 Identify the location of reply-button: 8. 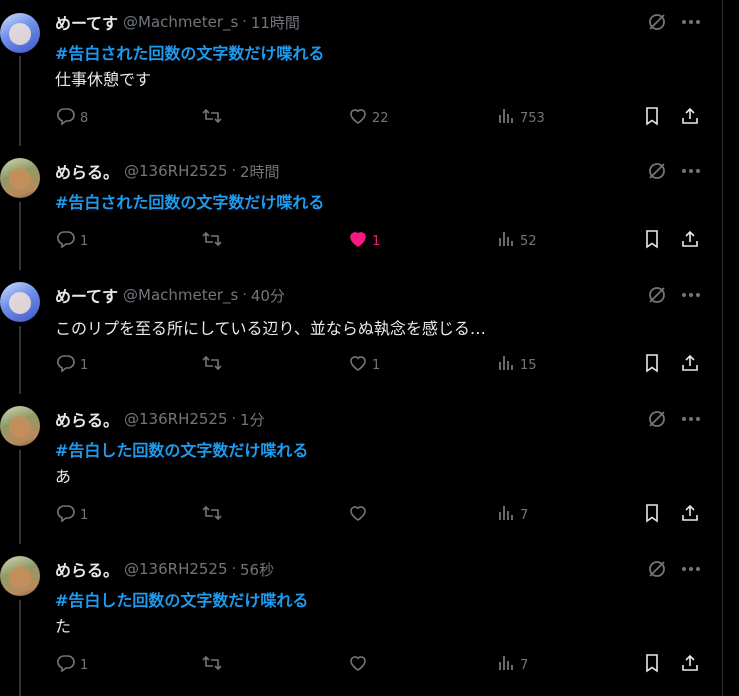
(72, 118).